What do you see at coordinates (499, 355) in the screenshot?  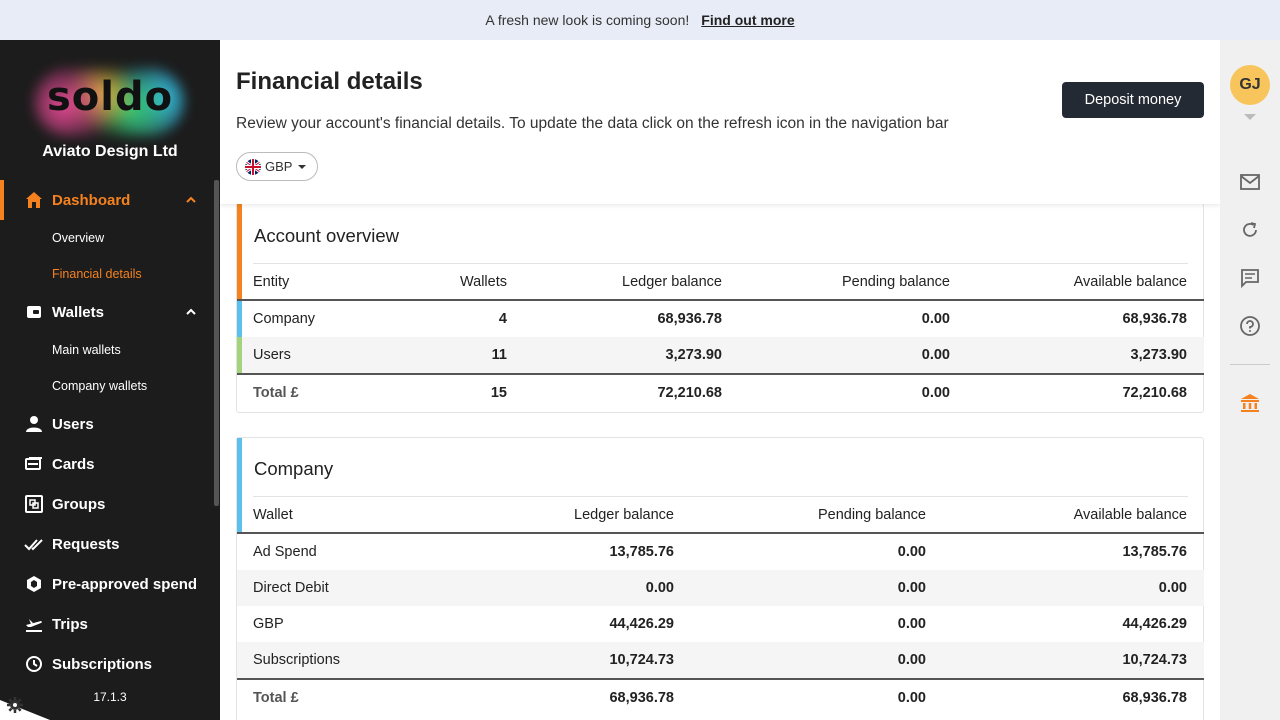 I see `row-wallets: 11` at bounding box center [499, 355].